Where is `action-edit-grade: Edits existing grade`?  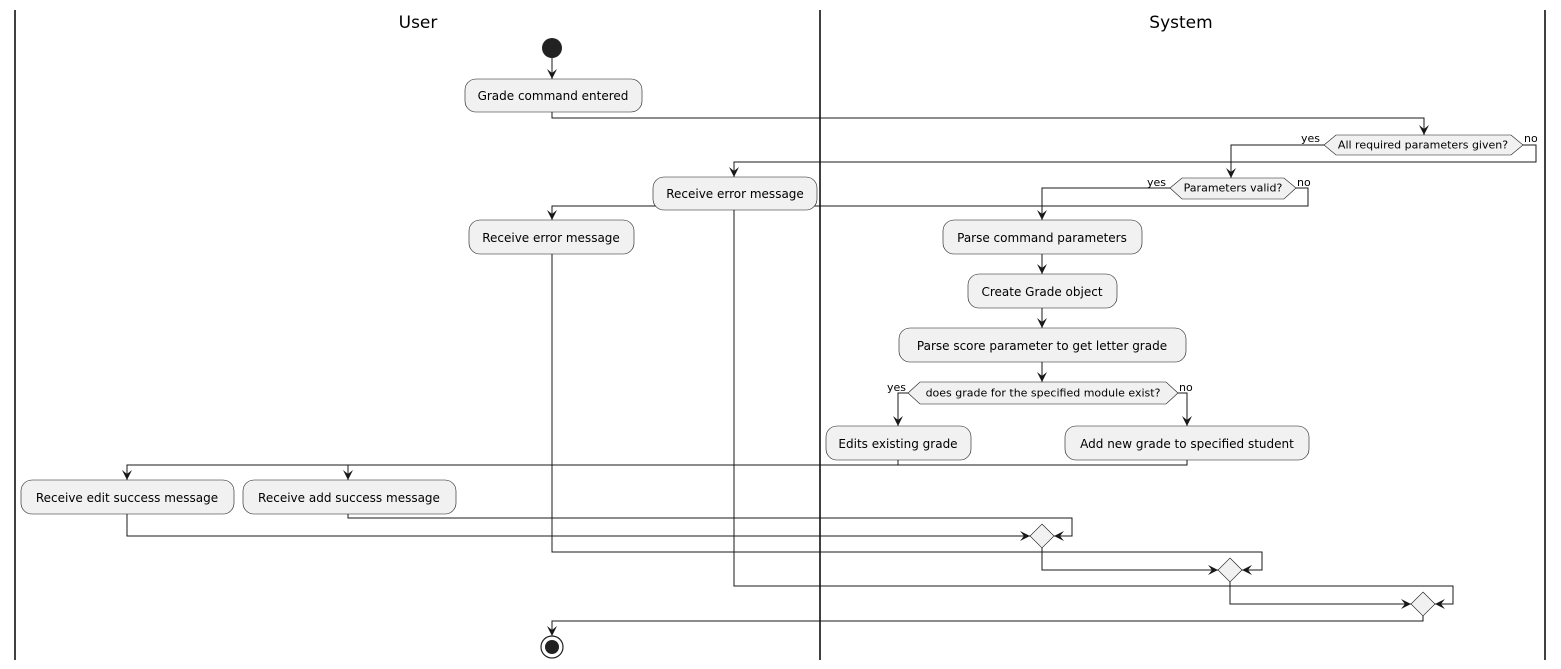
action-edit-grade: Edits existing grade is located at coordinates (898, 443).